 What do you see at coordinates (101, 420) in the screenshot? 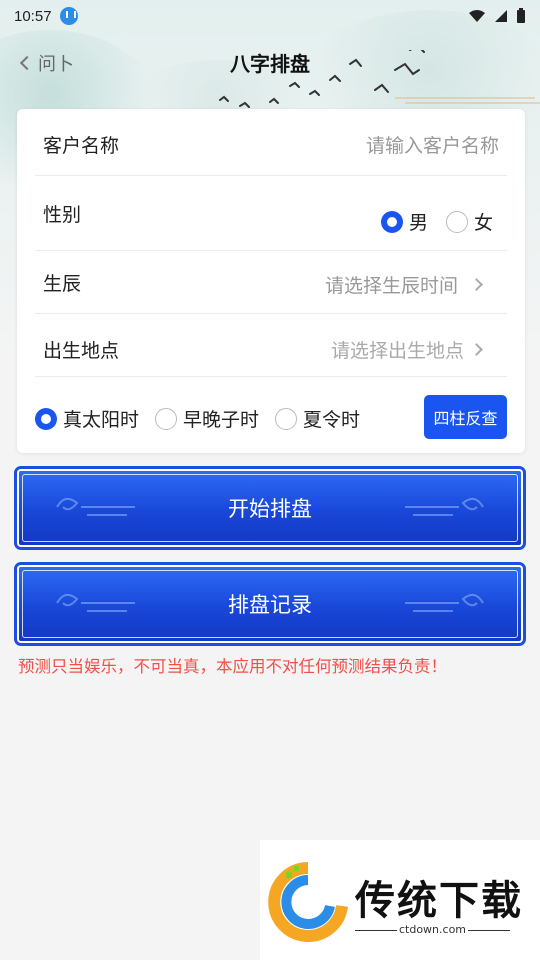
I see `time-mode-label: 真太阳时` at bounding box center [101, 420].